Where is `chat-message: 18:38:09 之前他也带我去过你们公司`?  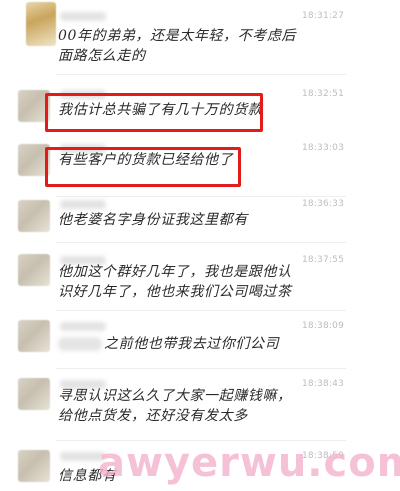 chat-message: 18:38:09 之前他也带我去过你们公司 is located at coordinates (200, 342).